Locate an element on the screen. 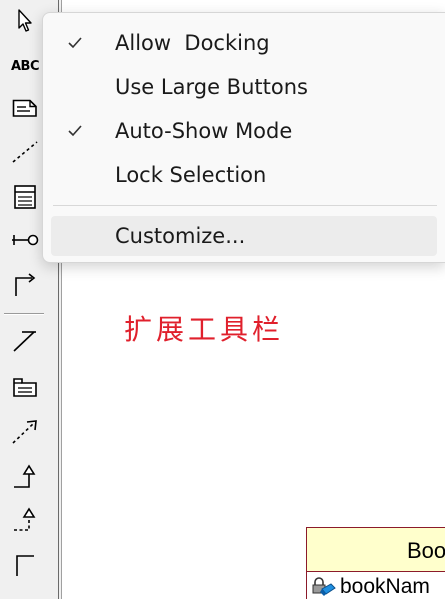 This screenshot has height=599, width=445. class-icon is located at coordinates (25, 197).